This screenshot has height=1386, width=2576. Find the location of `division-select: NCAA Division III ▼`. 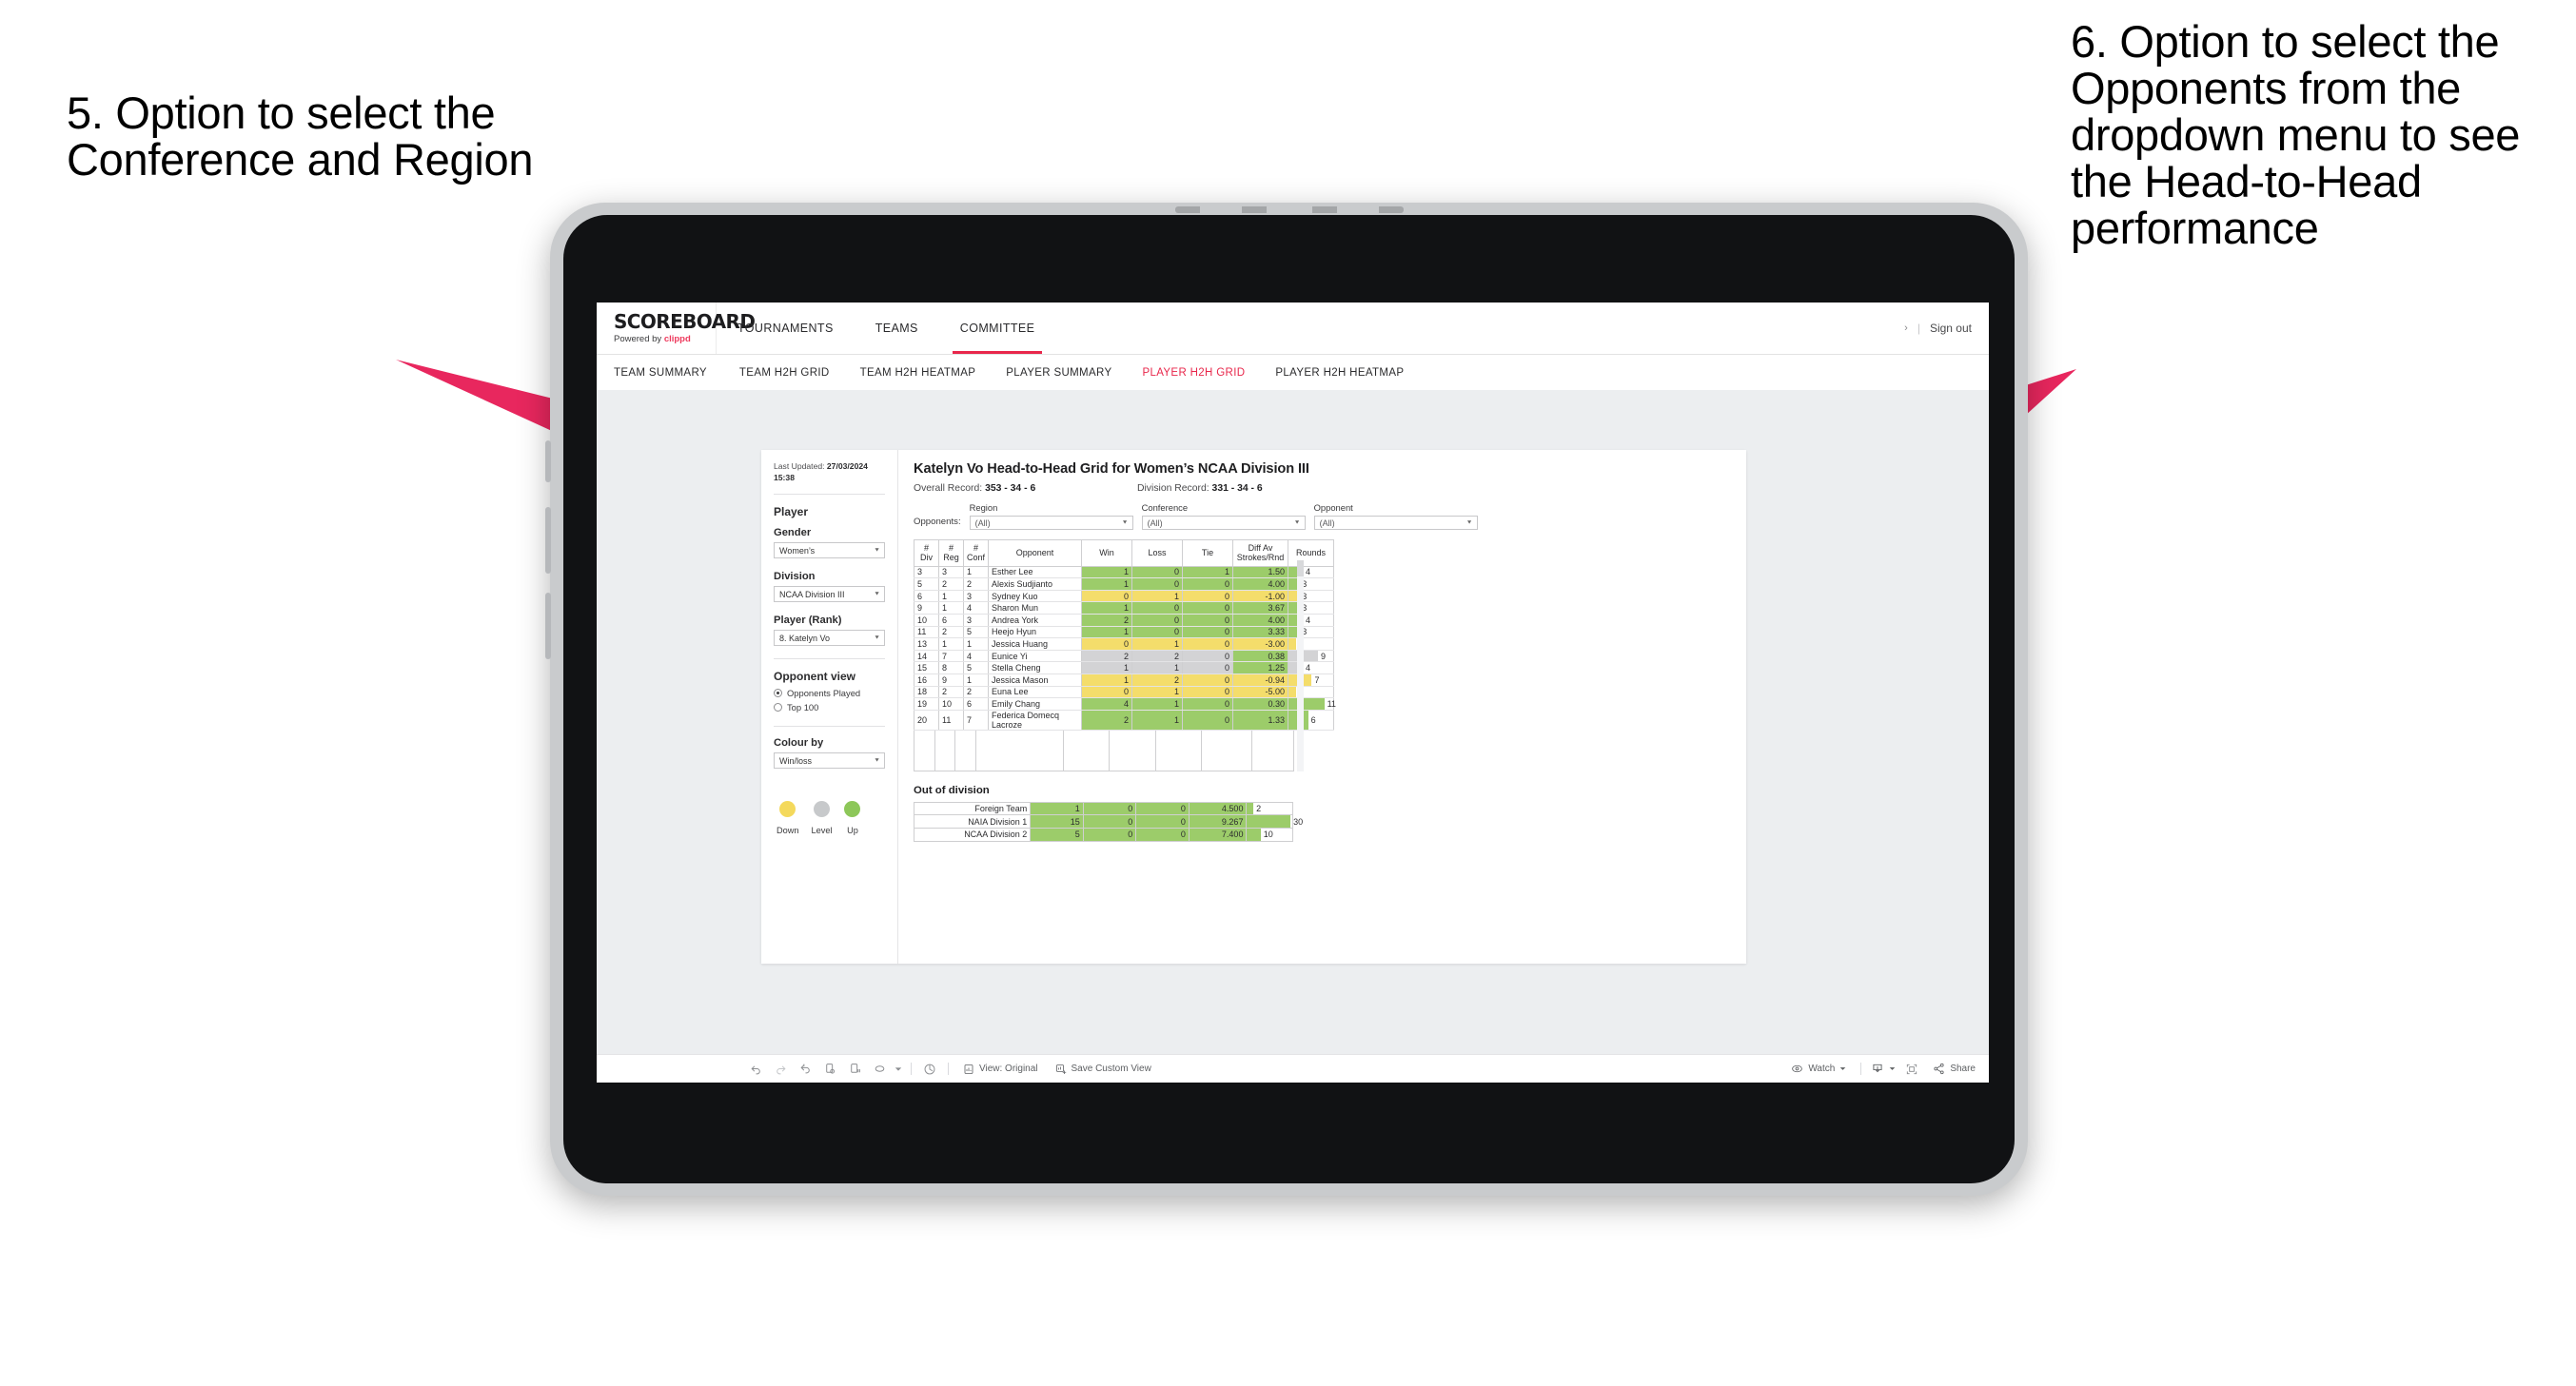

division-select: NCAA Division III ▼ is located at coordinates (829, 594).